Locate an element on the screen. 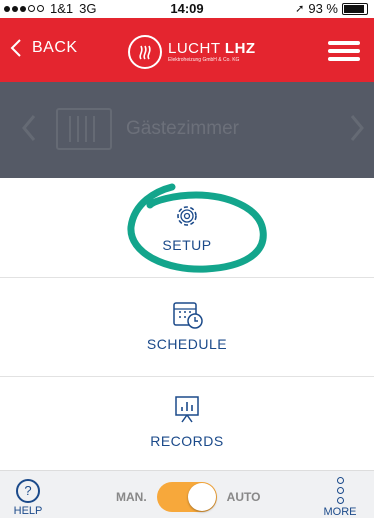 The height and width of the screenshot is (518, 374). mode-switch: MAN. AUTO is located at coordinates (188, 497).